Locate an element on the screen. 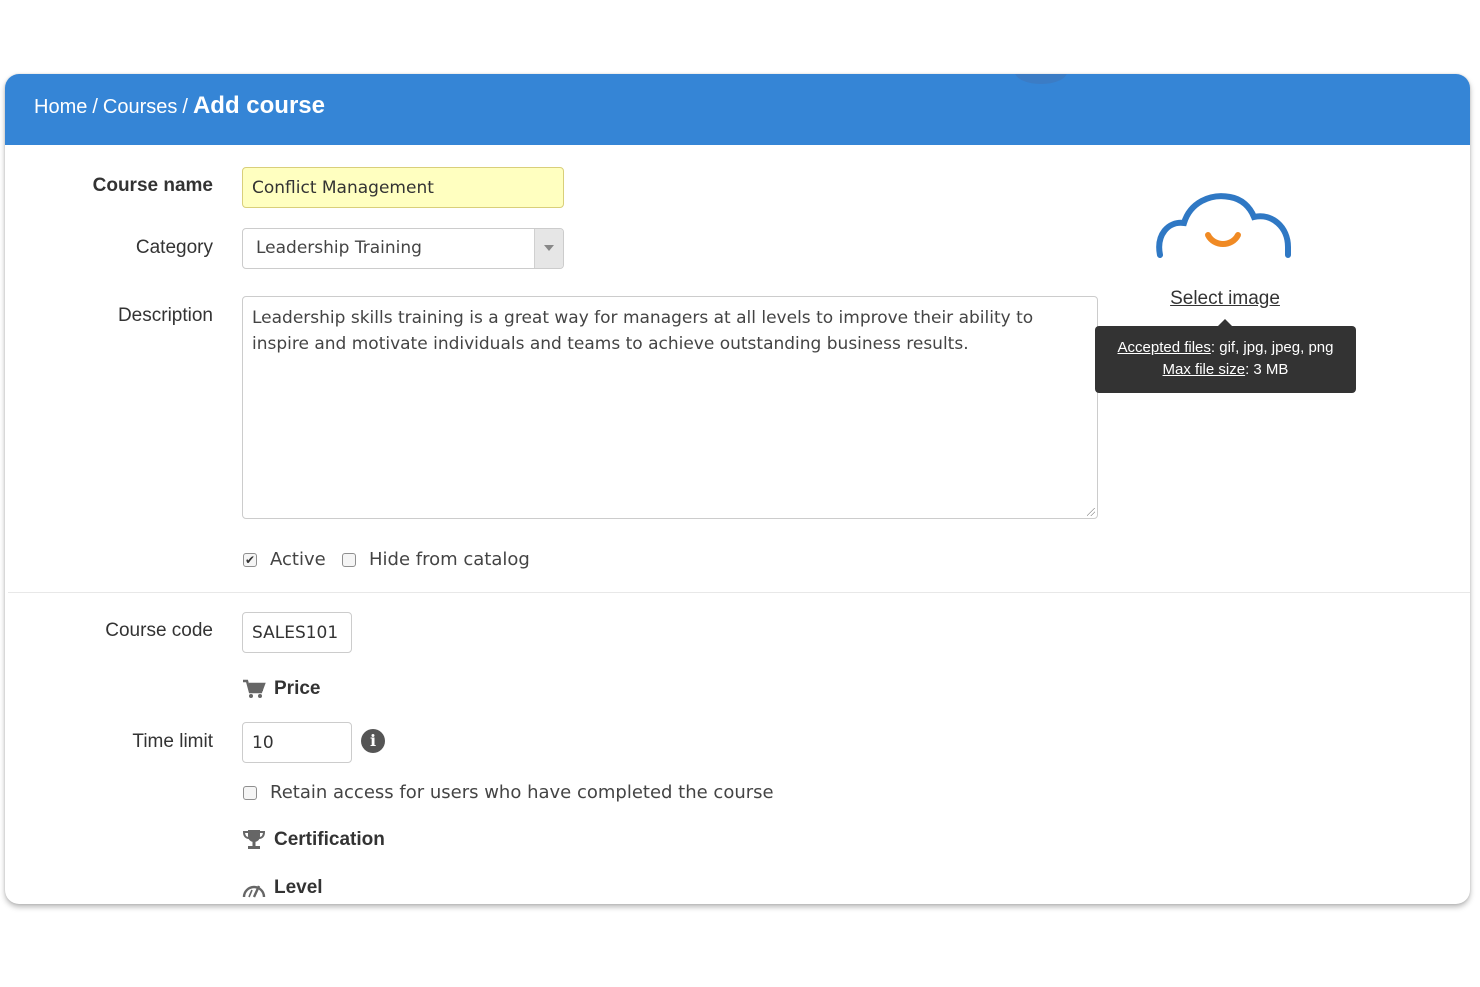 The width and height of the screenshot is (1480, 987). active-checkbox: ✔ is located at coordinates (250, 559).